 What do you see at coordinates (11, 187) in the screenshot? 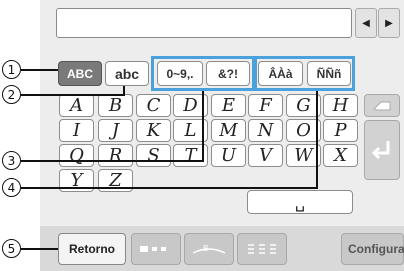
I see `callout-4: 4` at bounding box center [11, 187].